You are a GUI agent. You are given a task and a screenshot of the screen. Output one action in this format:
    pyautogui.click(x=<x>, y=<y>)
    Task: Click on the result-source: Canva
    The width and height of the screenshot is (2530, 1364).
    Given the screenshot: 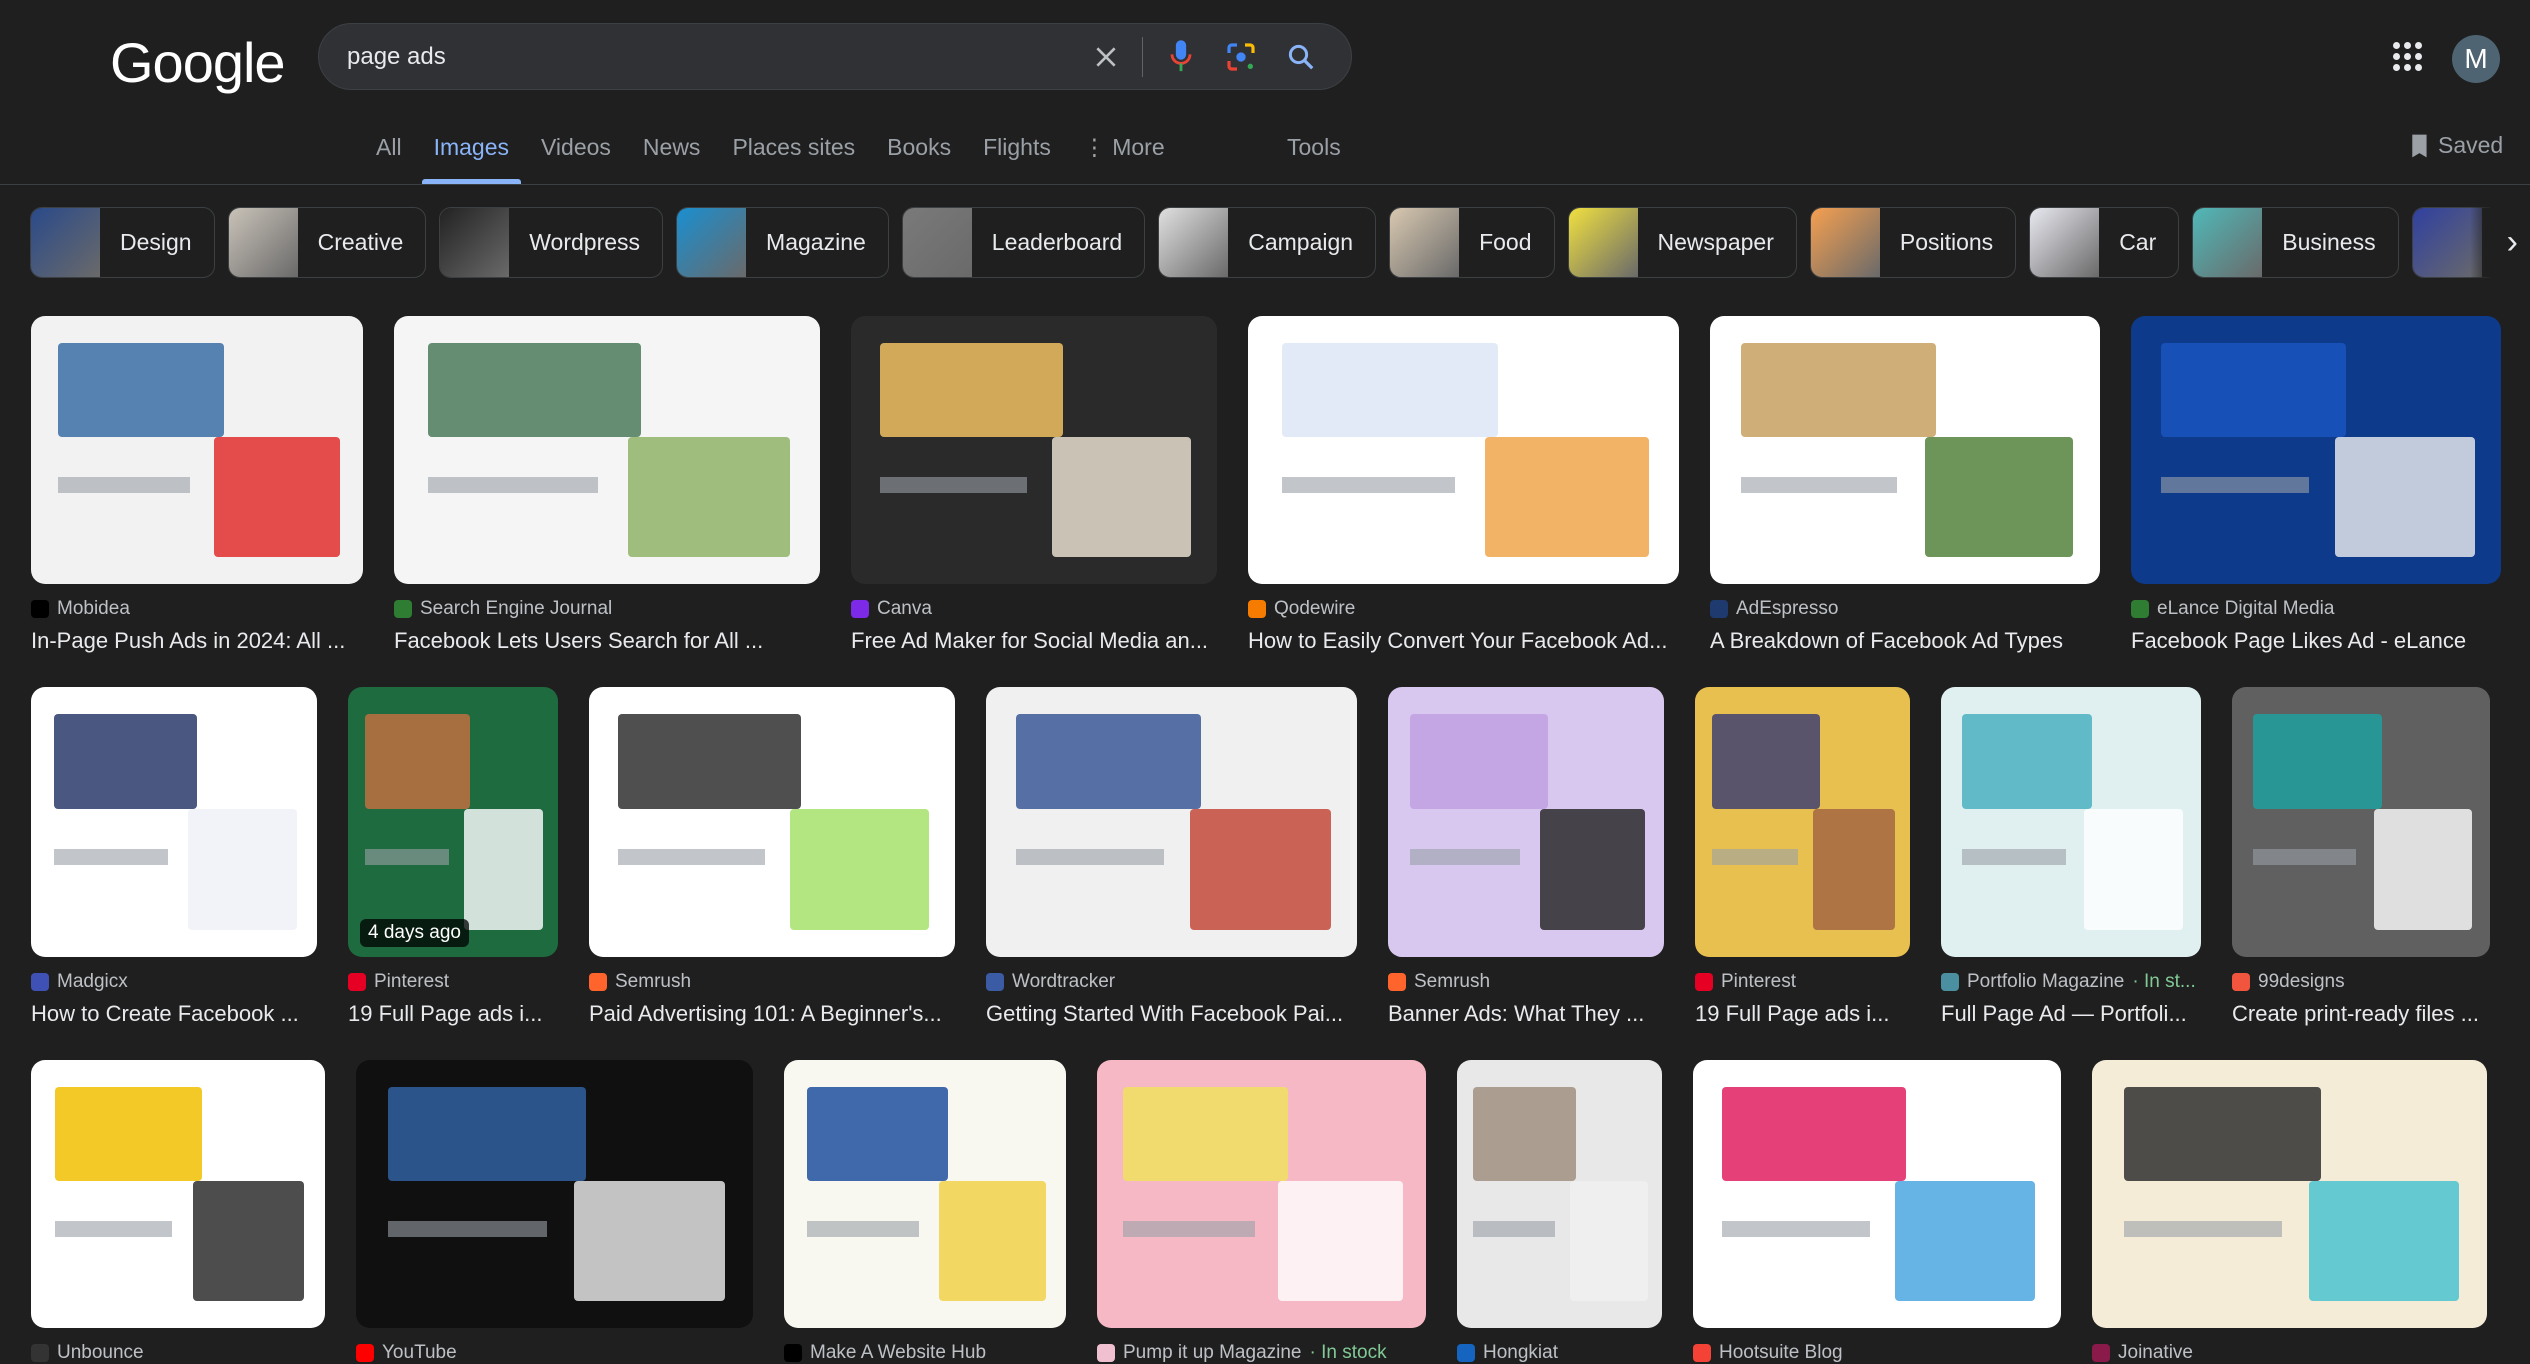 What is the action you would take?
    pyautogui.click(x=1034, y=609)
    